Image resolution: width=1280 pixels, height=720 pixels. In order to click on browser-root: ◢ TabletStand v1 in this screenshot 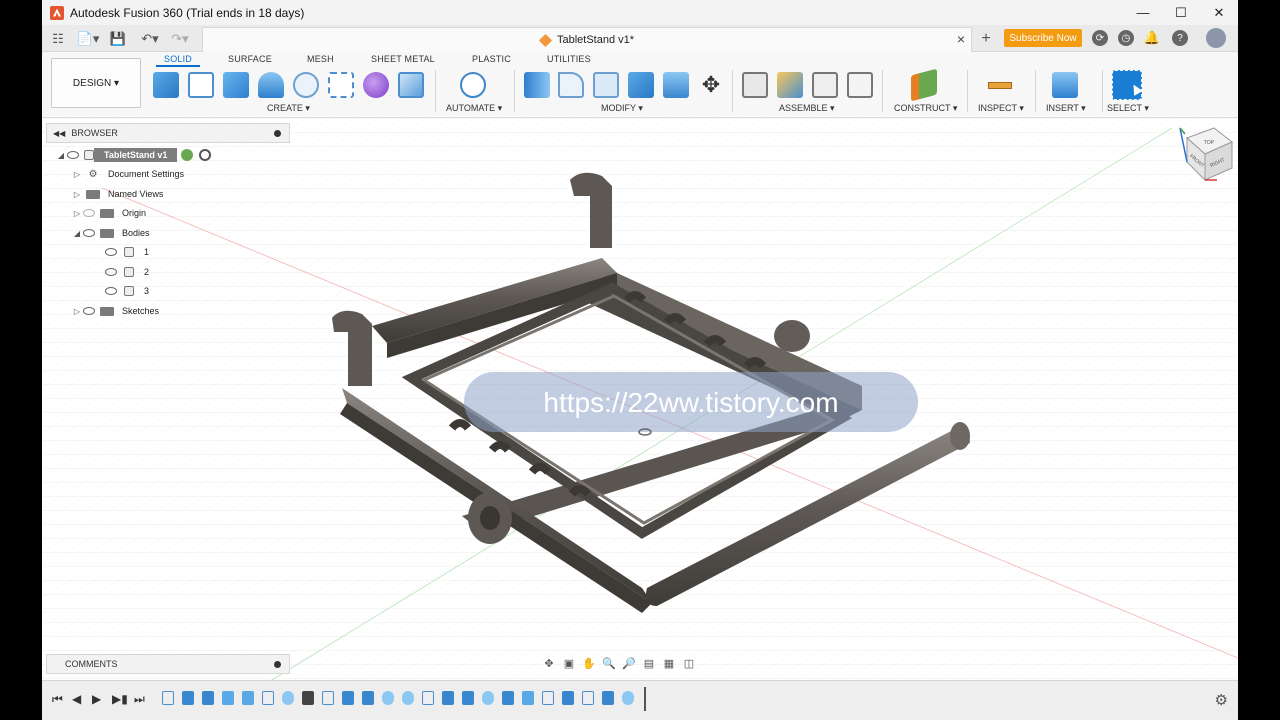, I will do `click(134, 155)`.